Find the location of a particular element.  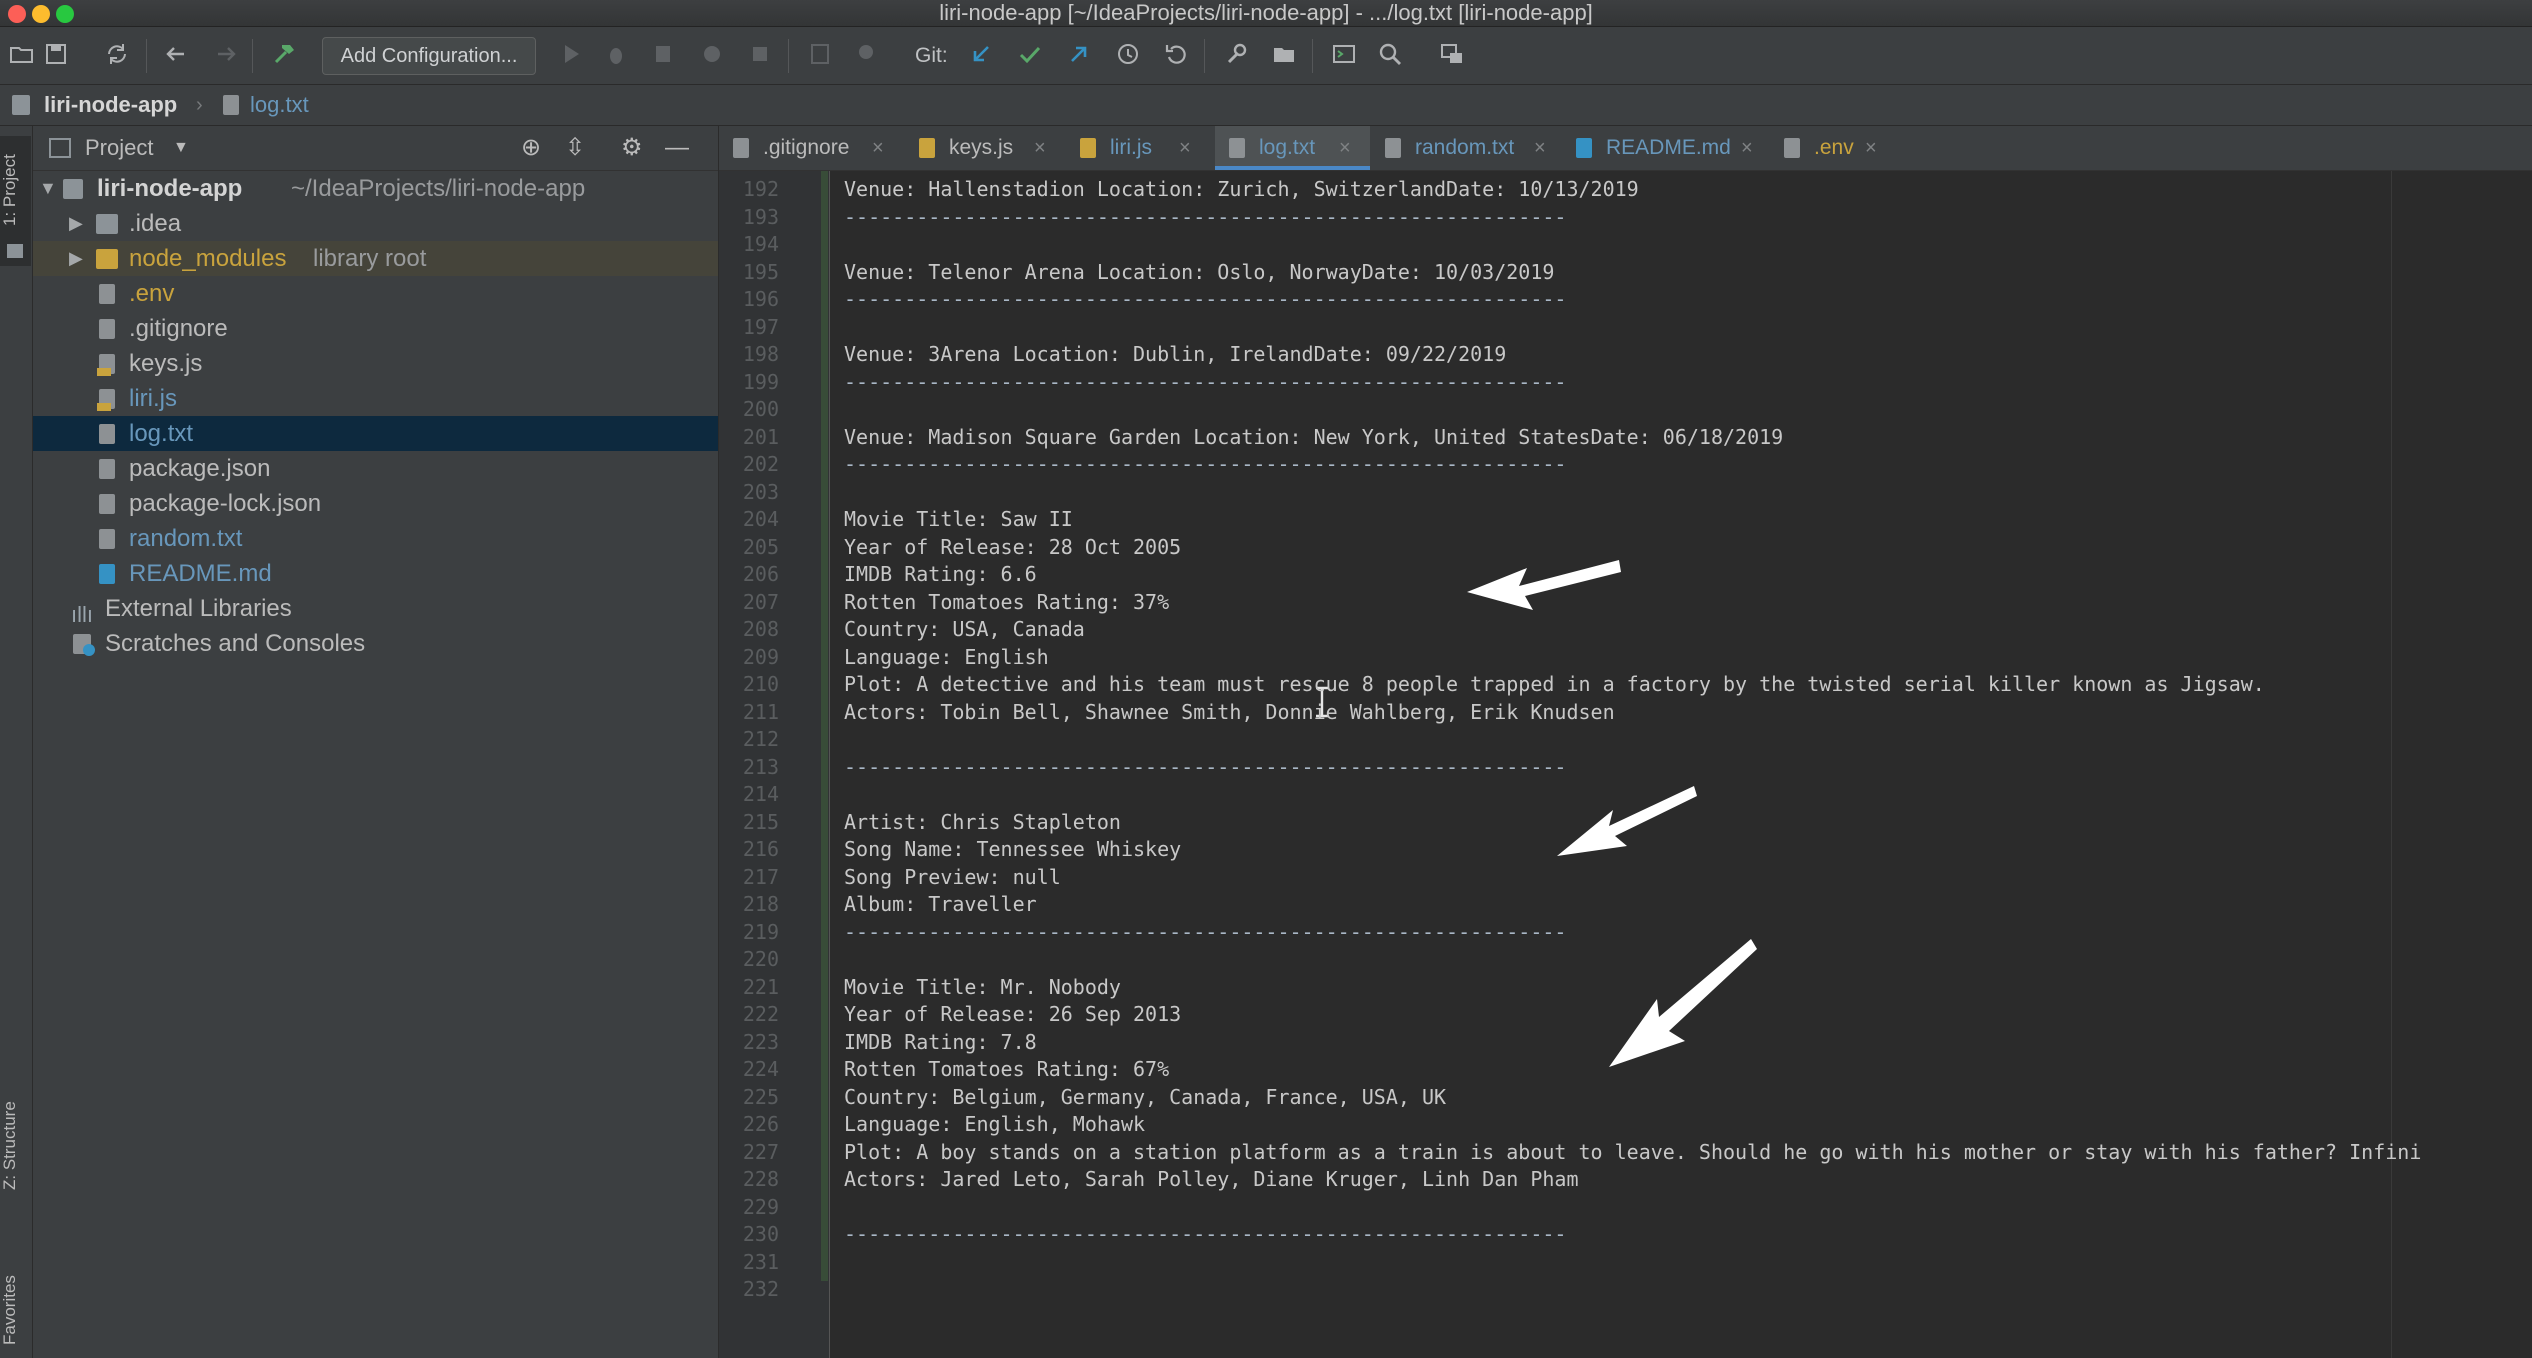

right-margin-guide is located at coordinates (2391, 764).